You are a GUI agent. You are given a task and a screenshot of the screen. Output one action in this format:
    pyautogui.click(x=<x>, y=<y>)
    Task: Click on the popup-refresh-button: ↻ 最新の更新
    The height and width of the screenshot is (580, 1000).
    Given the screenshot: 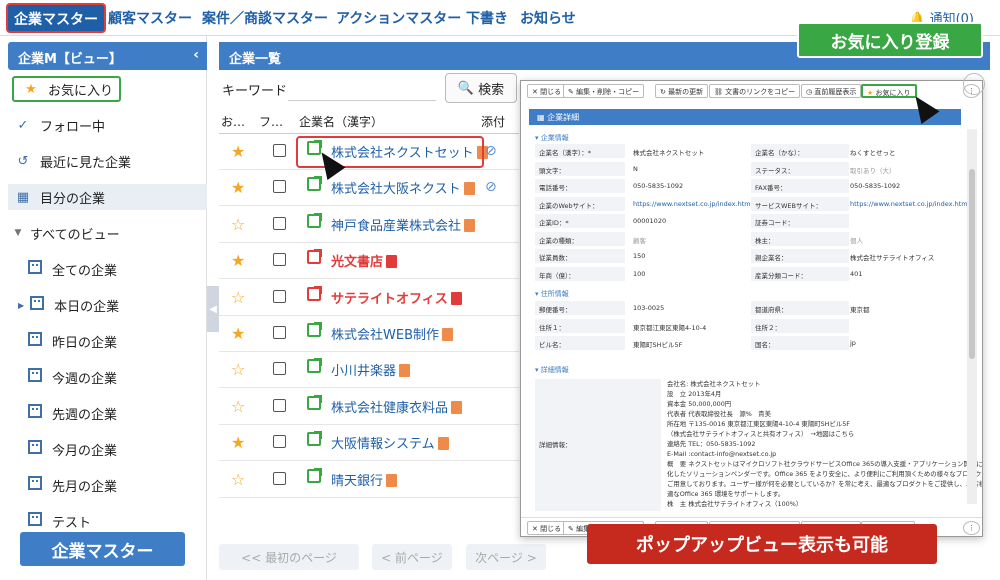 What is the action you would take?
    pyautogui.click(x=682, y=91)
    